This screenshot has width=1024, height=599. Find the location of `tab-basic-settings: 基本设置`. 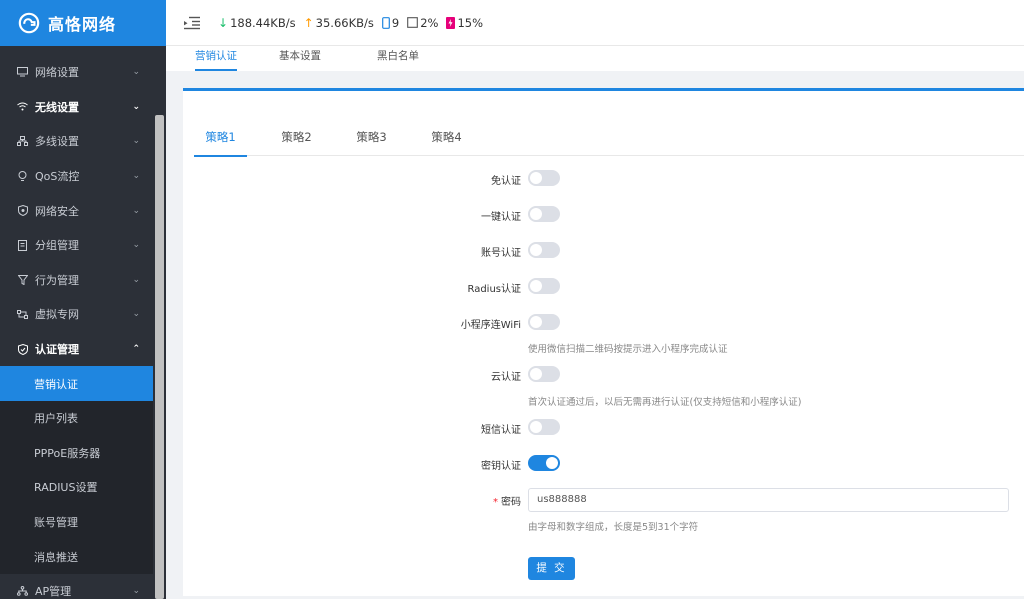

tab-basic-settings: 基本设置 is located at coordinates (300, 58).